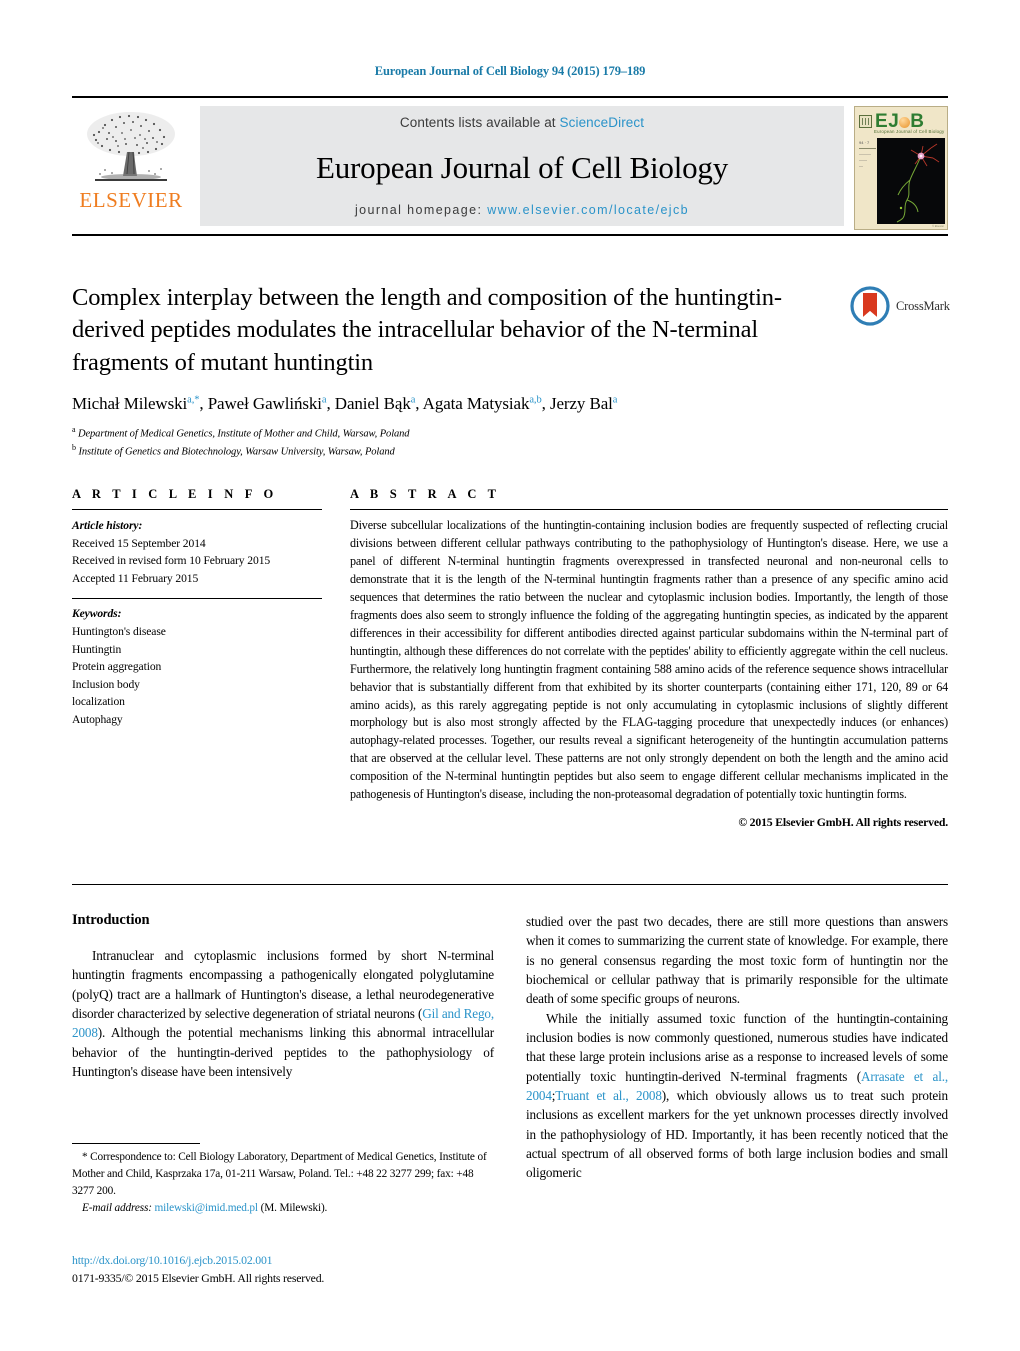  Describe the element at coordinates (602, 122) in the screenshot. I see `sciencedirect-link: ScienceDirect` at that location.